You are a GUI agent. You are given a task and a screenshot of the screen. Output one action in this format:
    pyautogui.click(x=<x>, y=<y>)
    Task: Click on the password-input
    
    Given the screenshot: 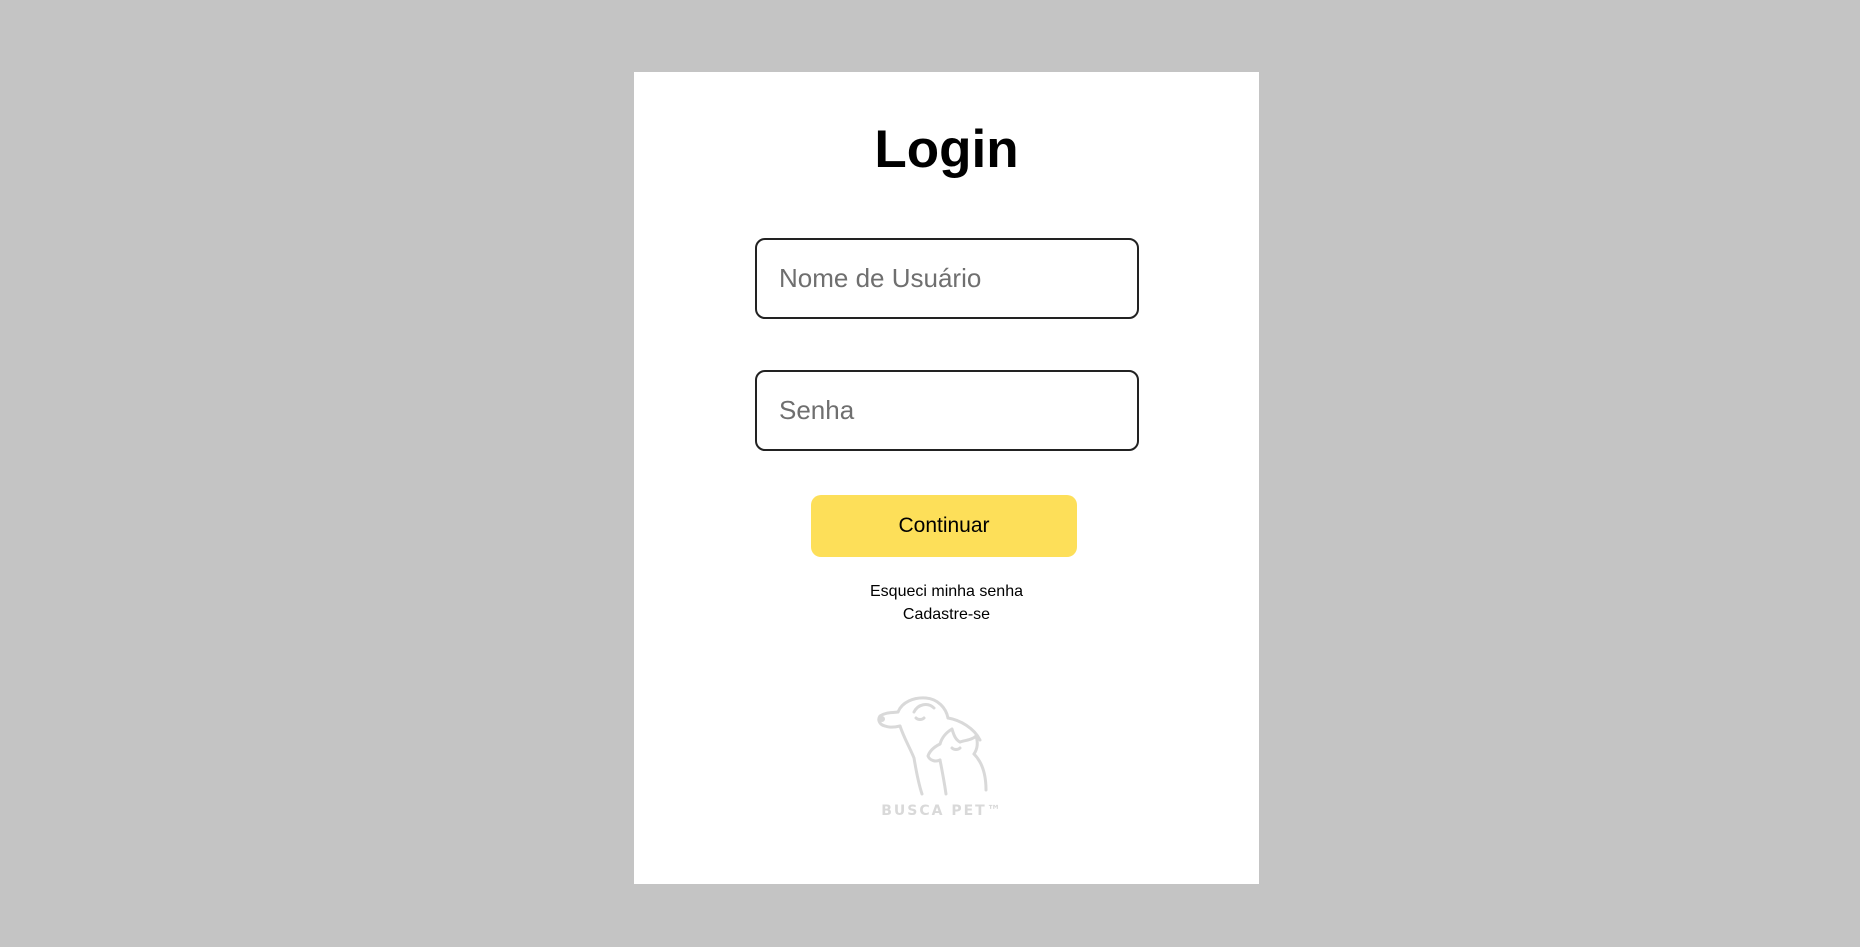 What is the action you would take?
    pyautogui.click(x=947, y=410)
    